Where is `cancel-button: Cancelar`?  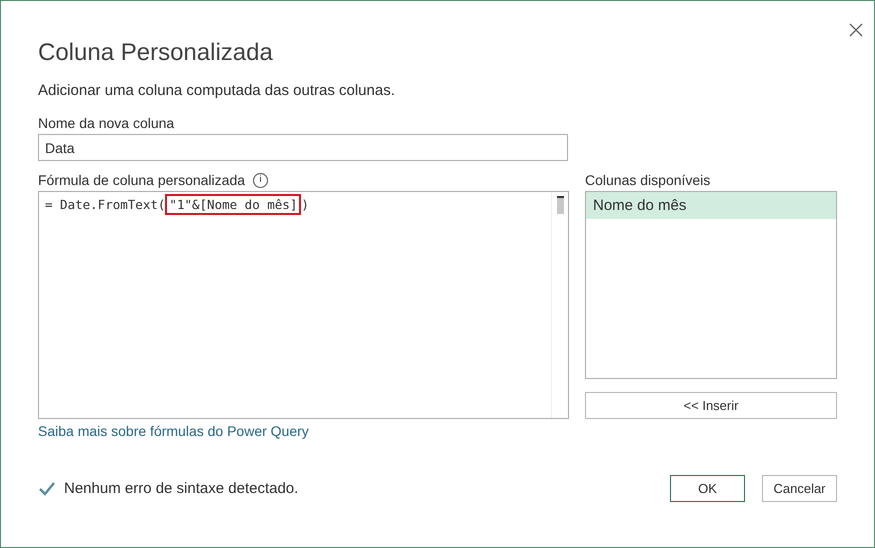 cancel-button: Cancelar is located at coordinates (799, 488).